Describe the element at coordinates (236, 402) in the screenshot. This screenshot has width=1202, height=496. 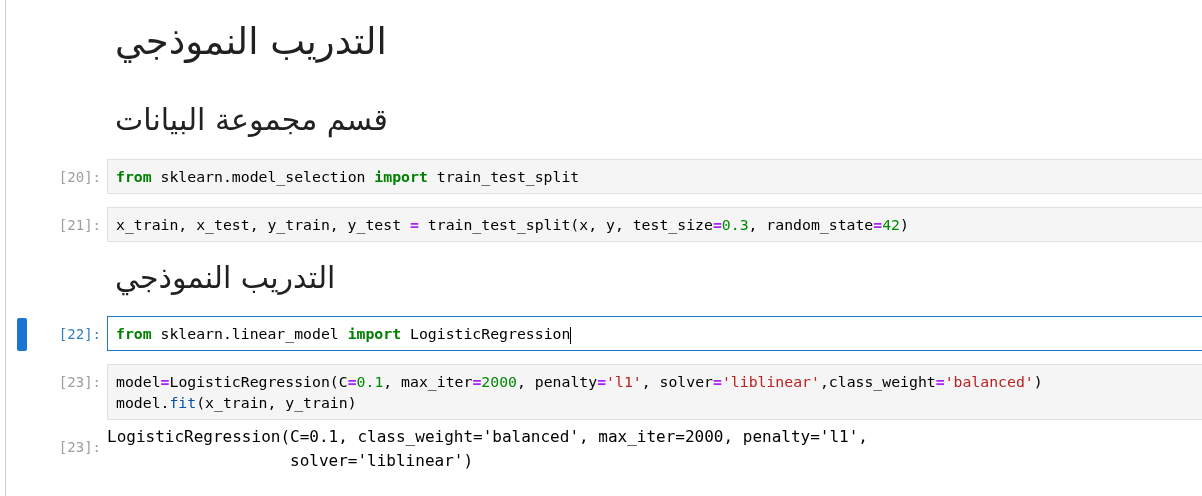
I see `code-line: model.fit(x_train, y_train)` at that location.